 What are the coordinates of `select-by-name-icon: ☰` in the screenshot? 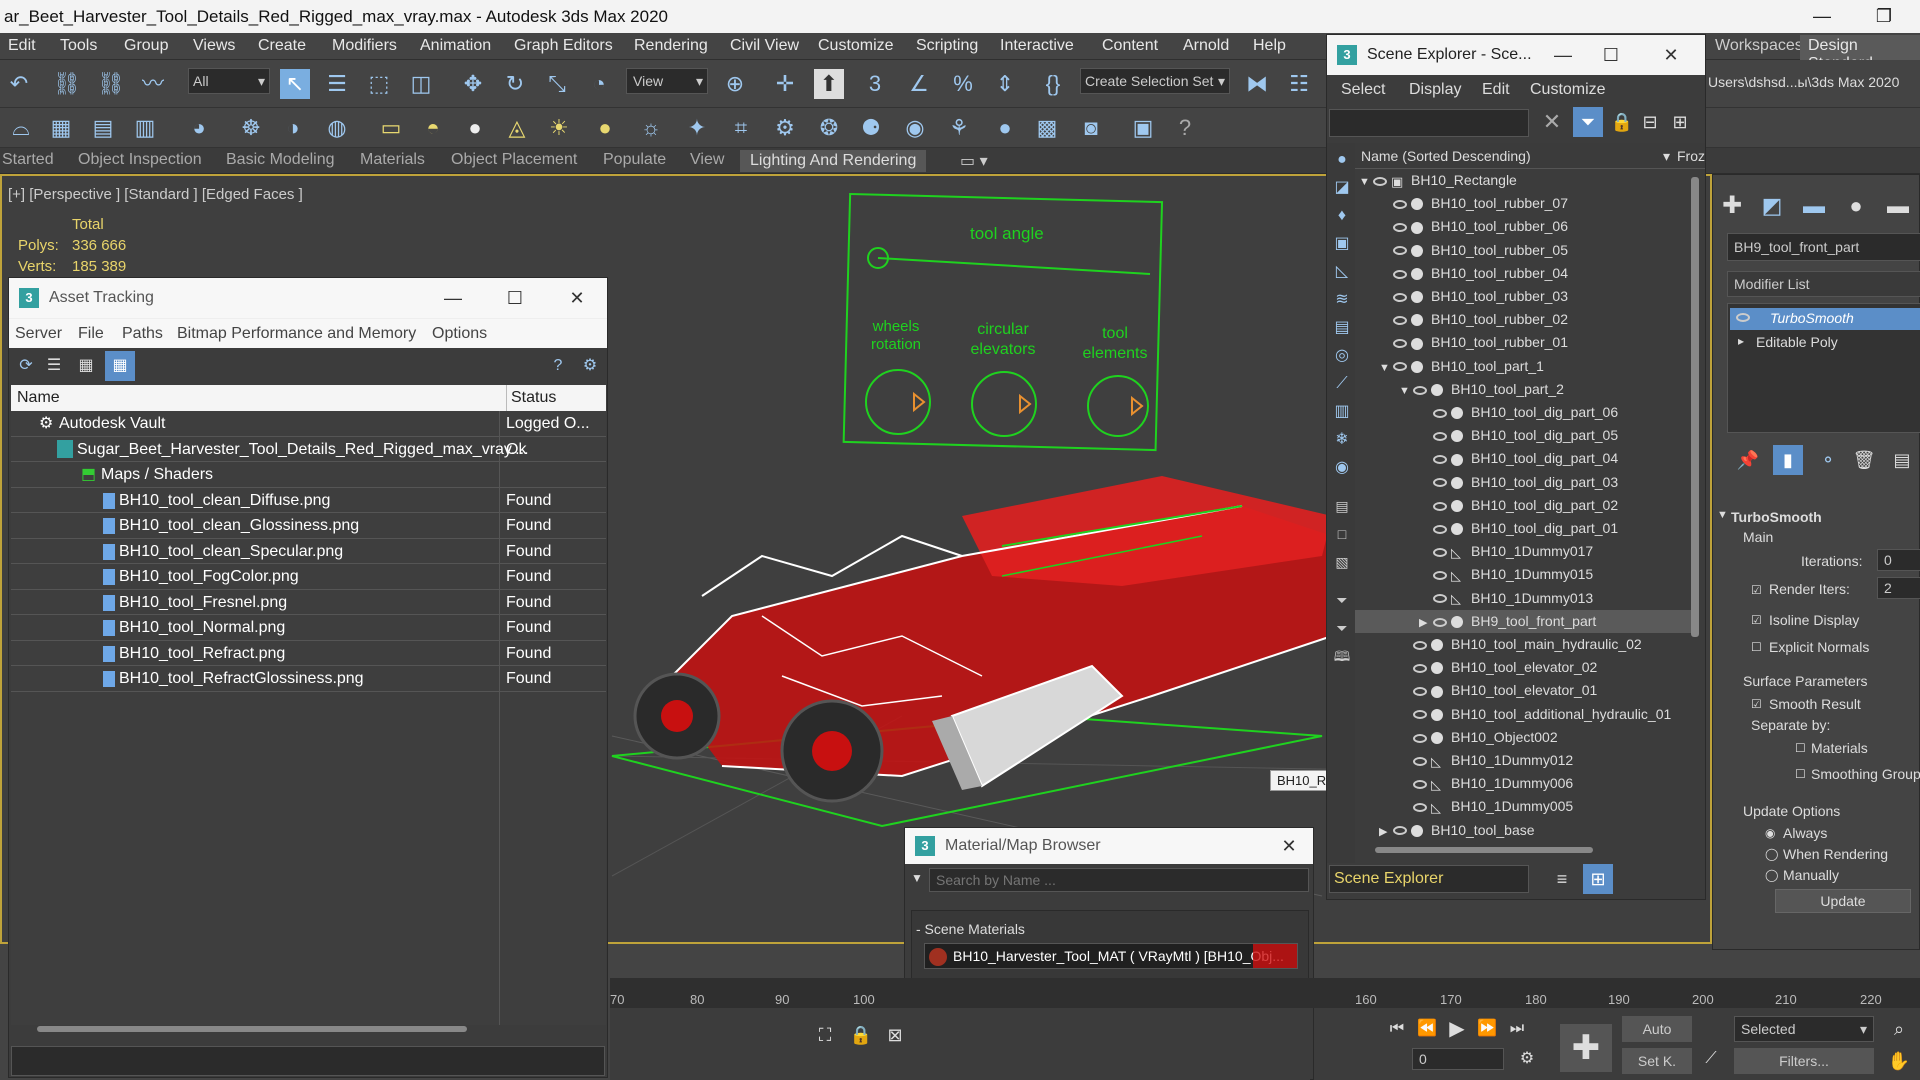 It's located at (337, 84).